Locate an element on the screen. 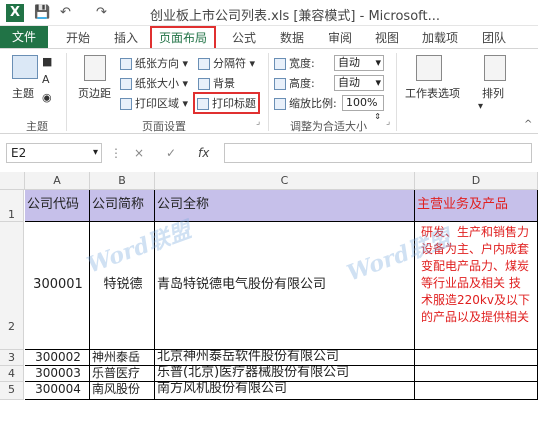 This screenshot has height=432, width=538. redo-icon: ↷ is located at coordinates (101, 12).